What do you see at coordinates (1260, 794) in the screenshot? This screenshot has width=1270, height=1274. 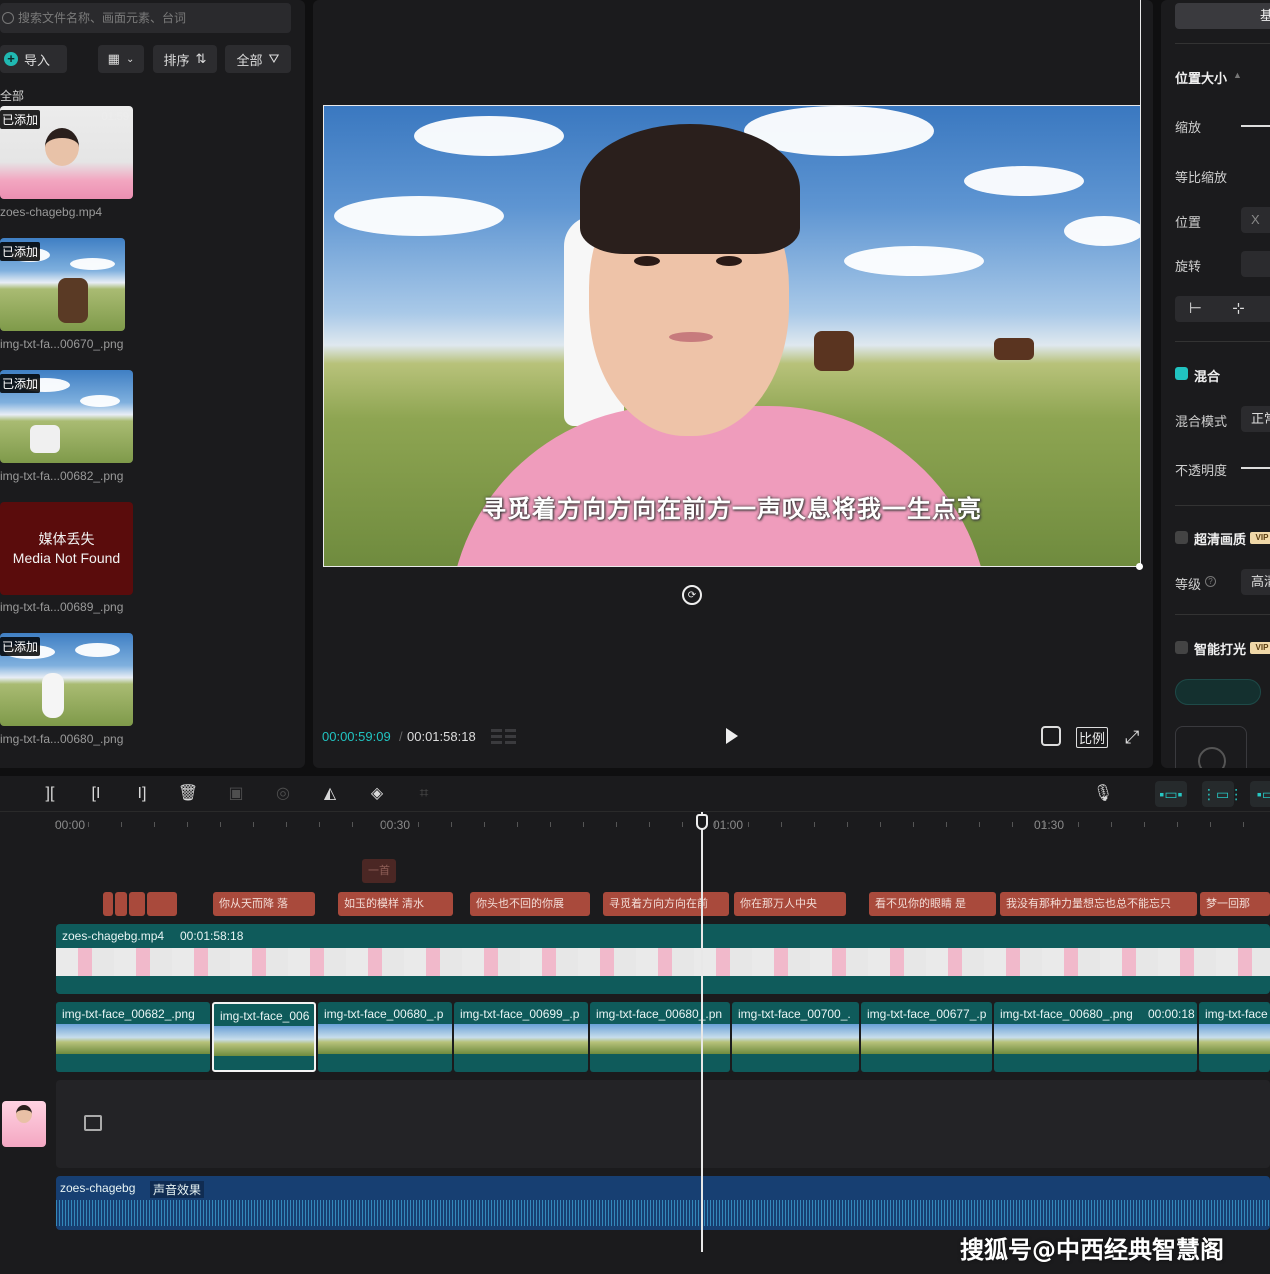 I see `linkage-icon: ▪▭` at bounding box center [1260, 794].